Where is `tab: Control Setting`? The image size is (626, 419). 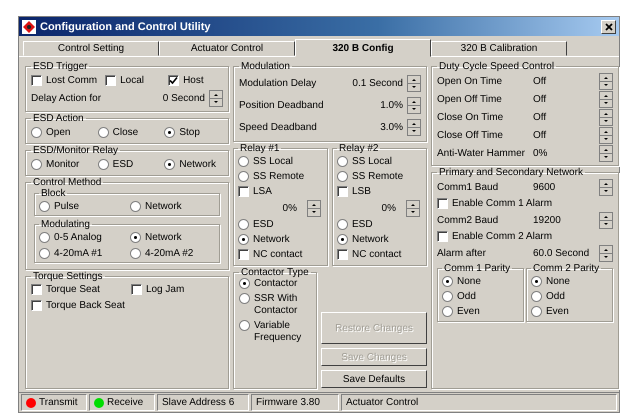 tab: Control Setting is located at coordinates (91, 48).